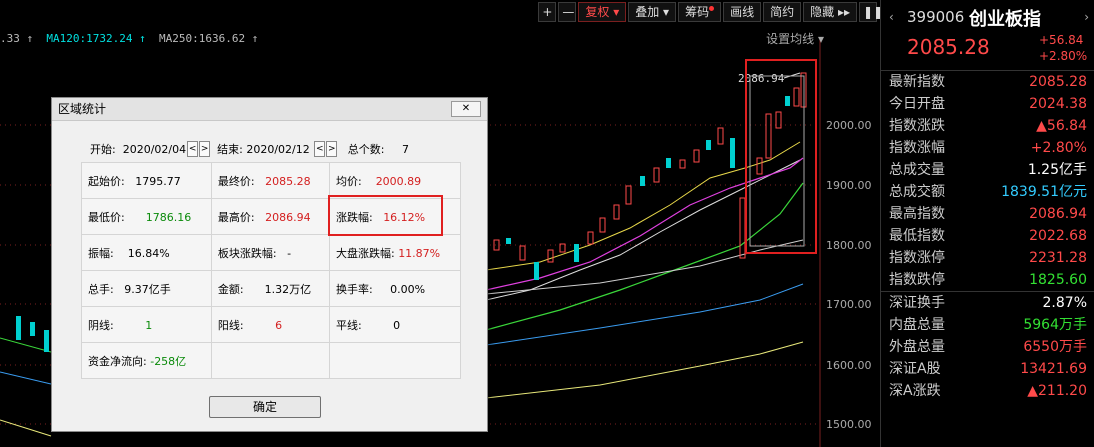 This screenshot has height=447, width=1094. What do you see at coordinates (154, 149) in the screenshot?
I see `start-value: 2020/02/04` at bounding box center [154, 149].